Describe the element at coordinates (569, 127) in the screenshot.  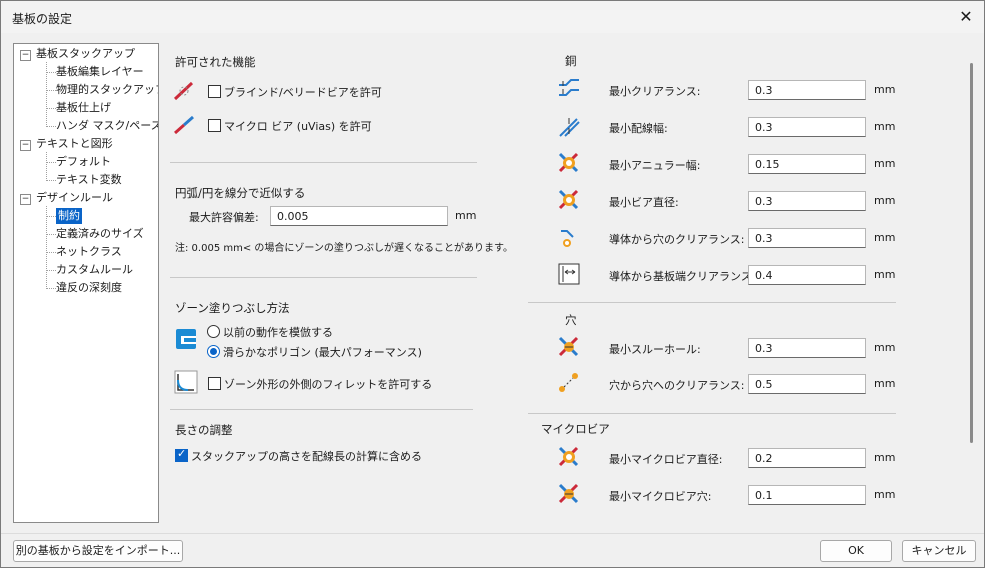
I see `track-width-icon` at that location.